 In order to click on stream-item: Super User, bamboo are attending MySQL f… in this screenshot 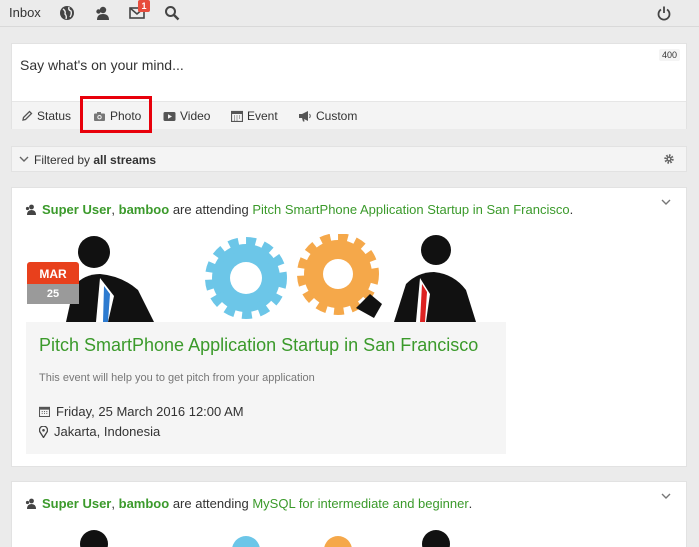, I will do `click(349, 514)`.